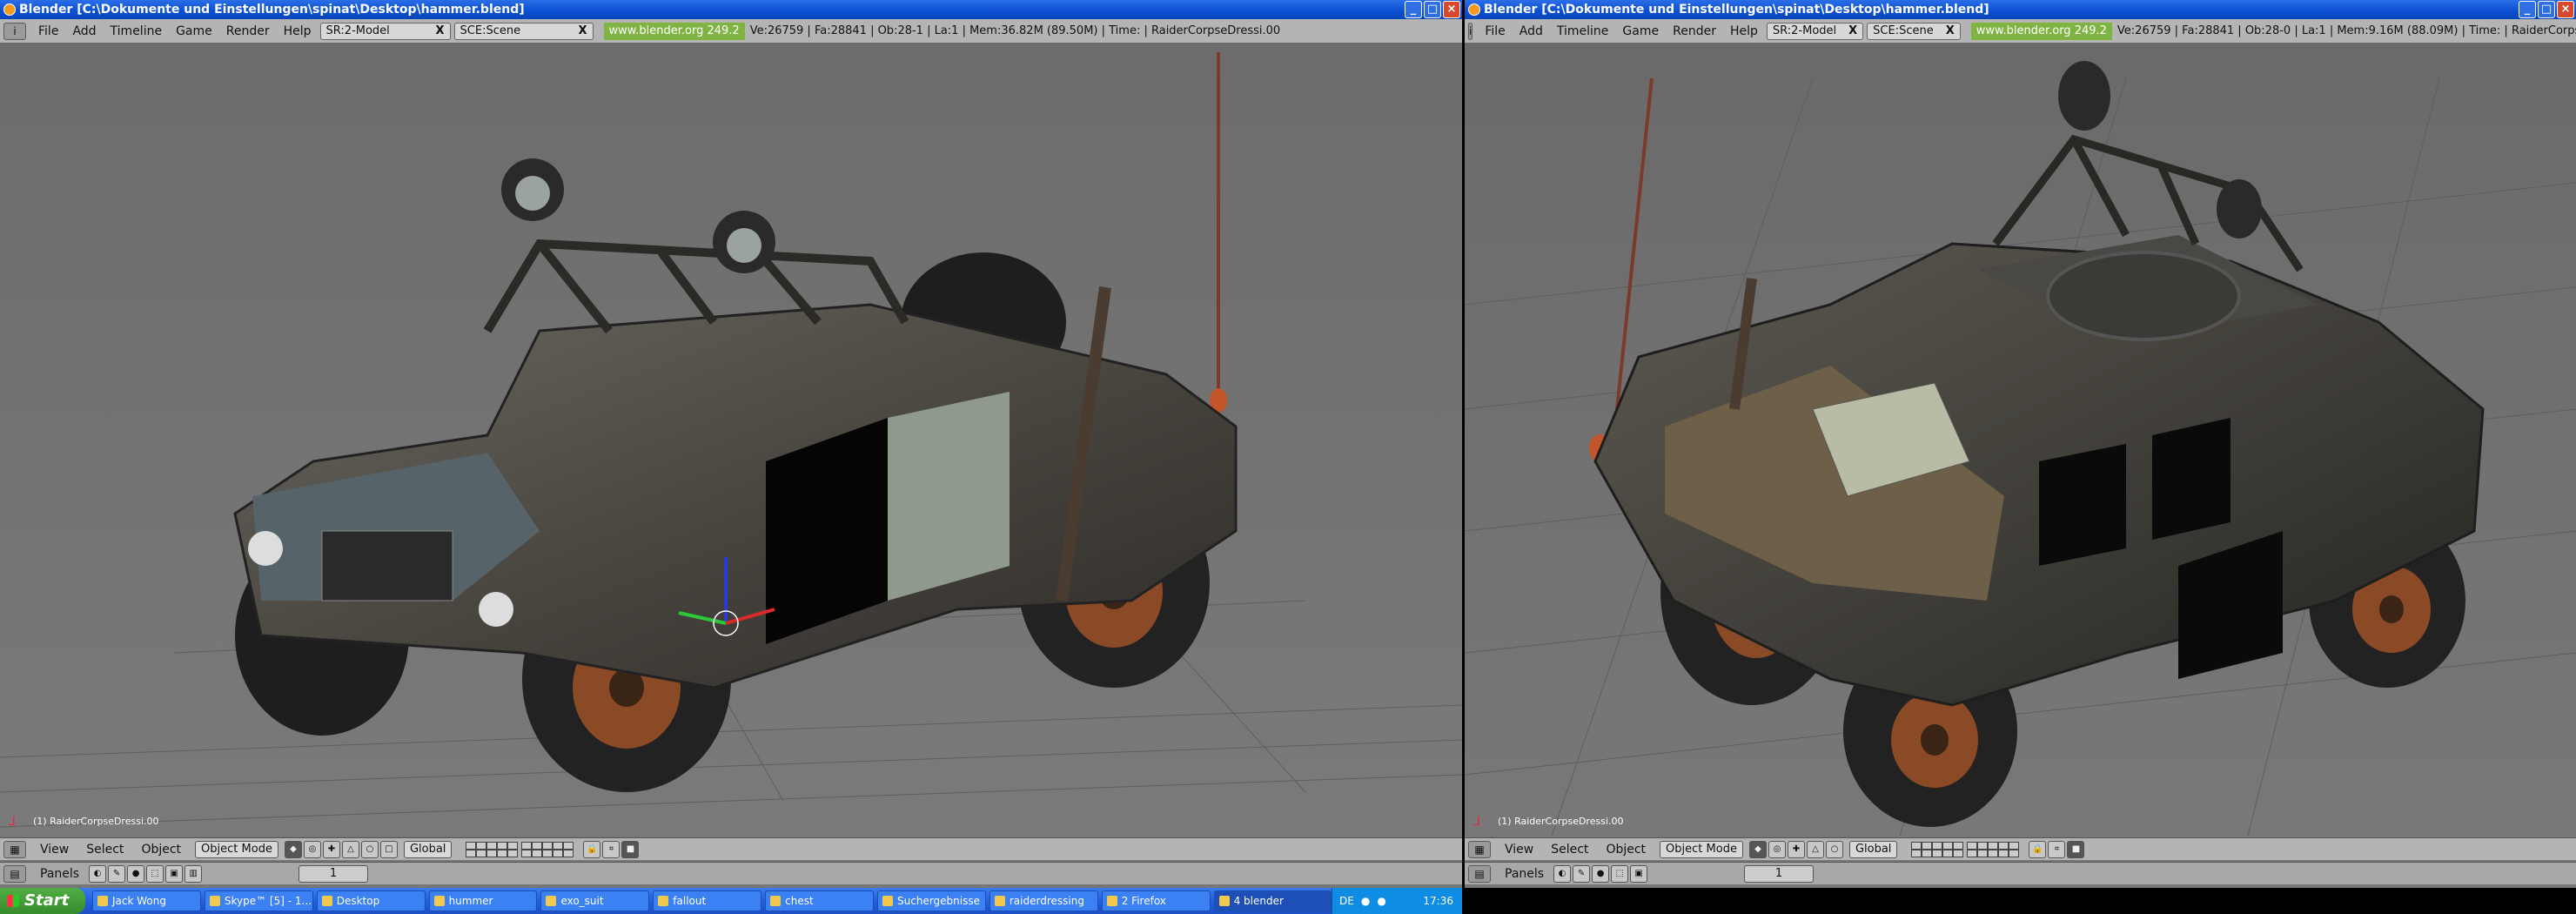 This screenshot has width=2576, height=914. What do you see at coordinates (1272, 900) in the screenshot?
I see `taskbar-item-active: 4 blender` at bounding box center [1272, 900].